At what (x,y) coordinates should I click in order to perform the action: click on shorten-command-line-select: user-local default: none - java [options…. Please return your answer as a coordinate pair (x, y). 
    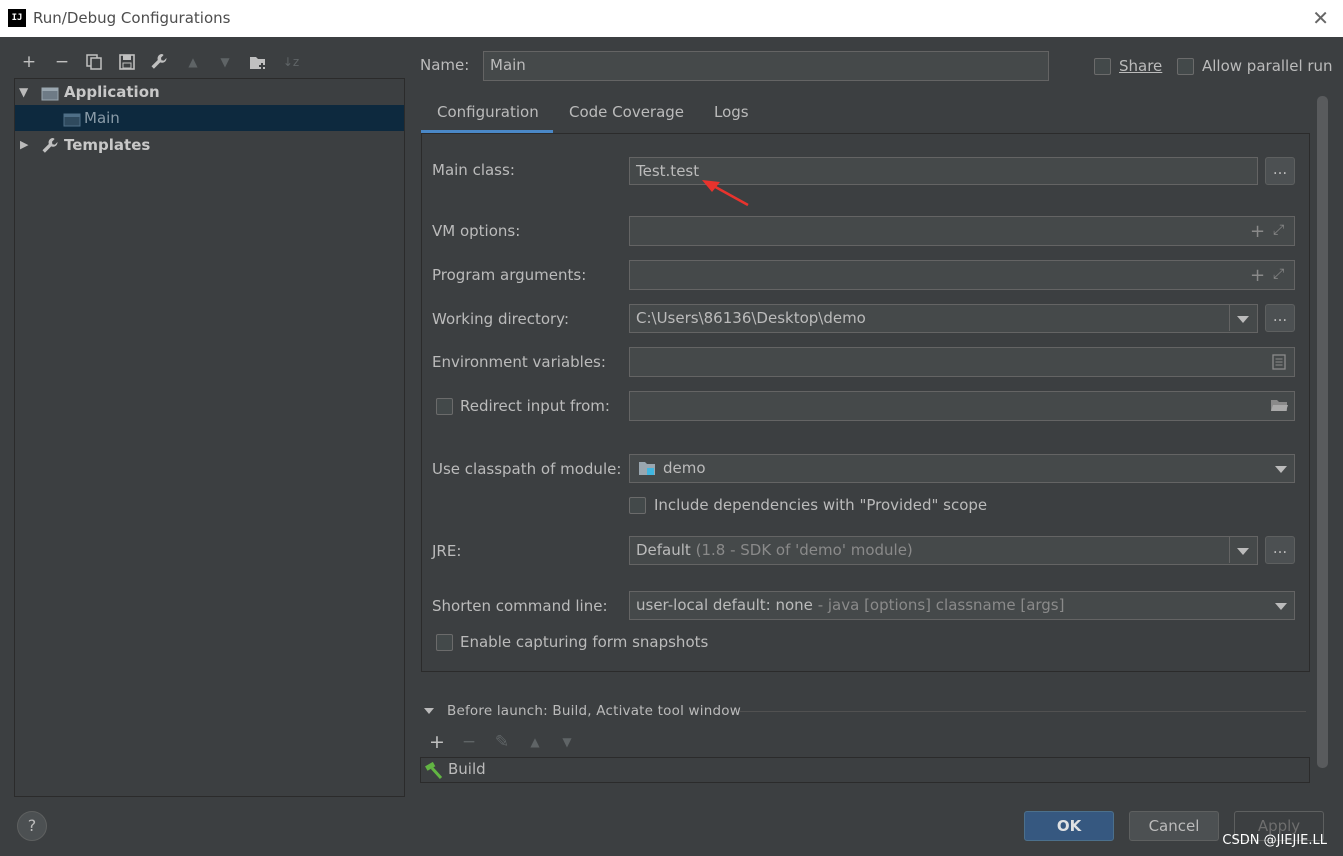
    Looking at the image, I should click on (962, 605).